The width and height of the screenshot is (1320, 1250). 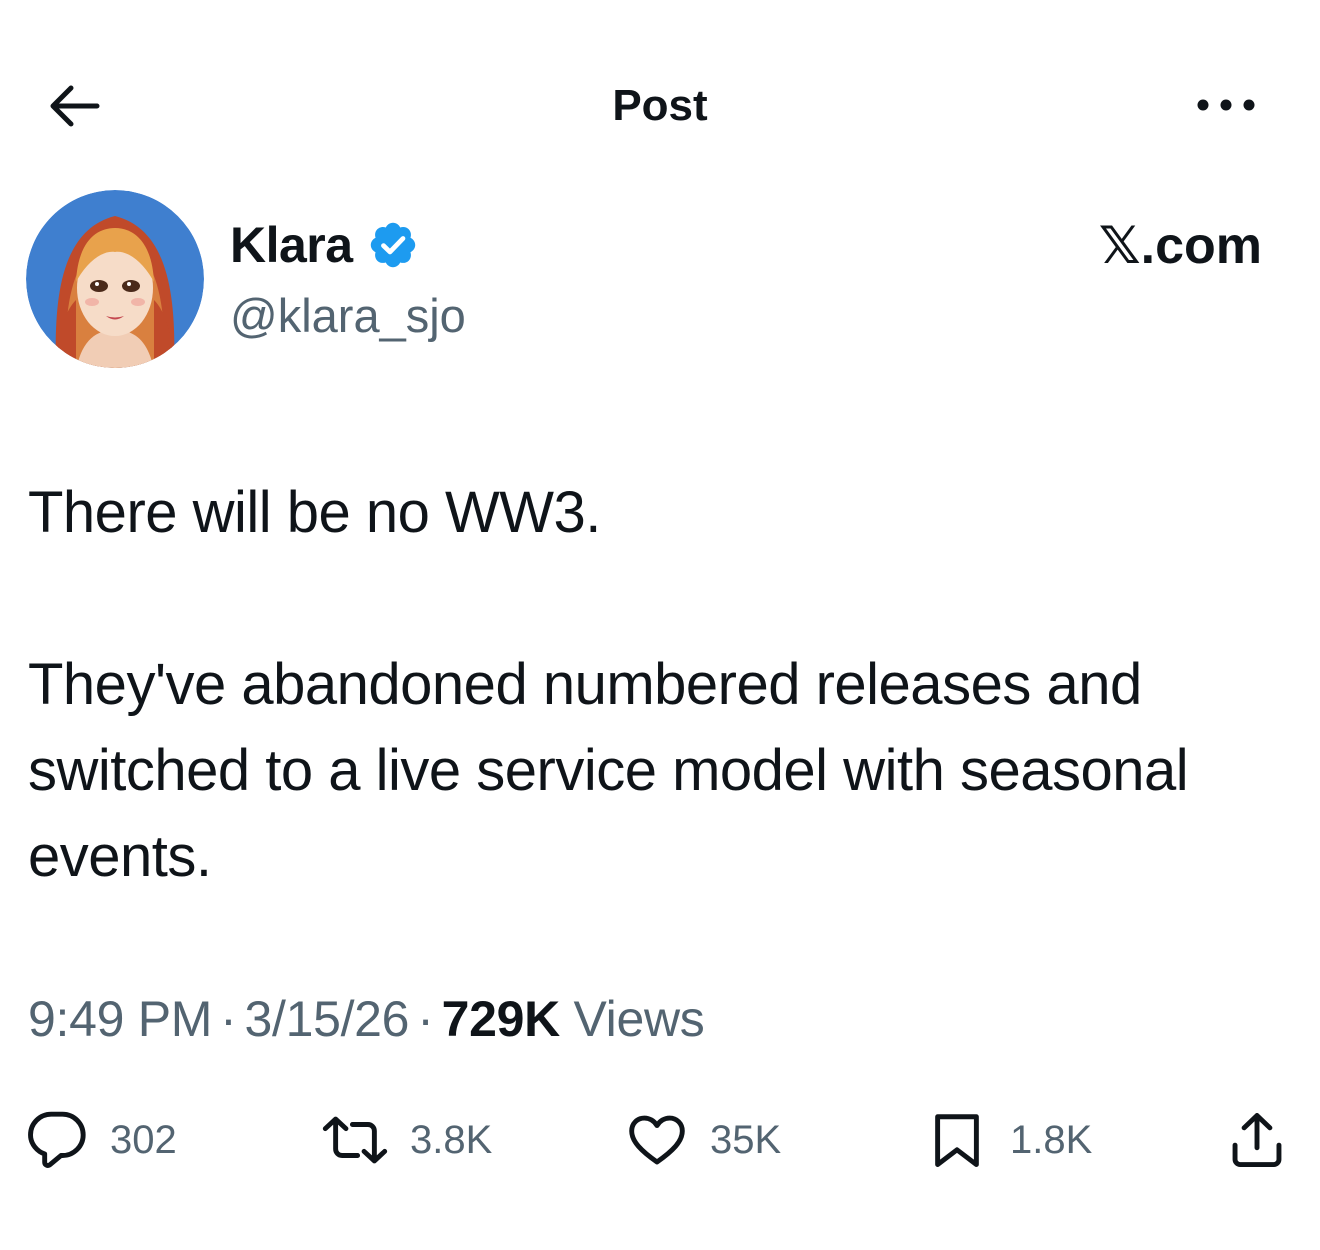 I want to click on reply-count: 302, so click(x=143, y=1140).